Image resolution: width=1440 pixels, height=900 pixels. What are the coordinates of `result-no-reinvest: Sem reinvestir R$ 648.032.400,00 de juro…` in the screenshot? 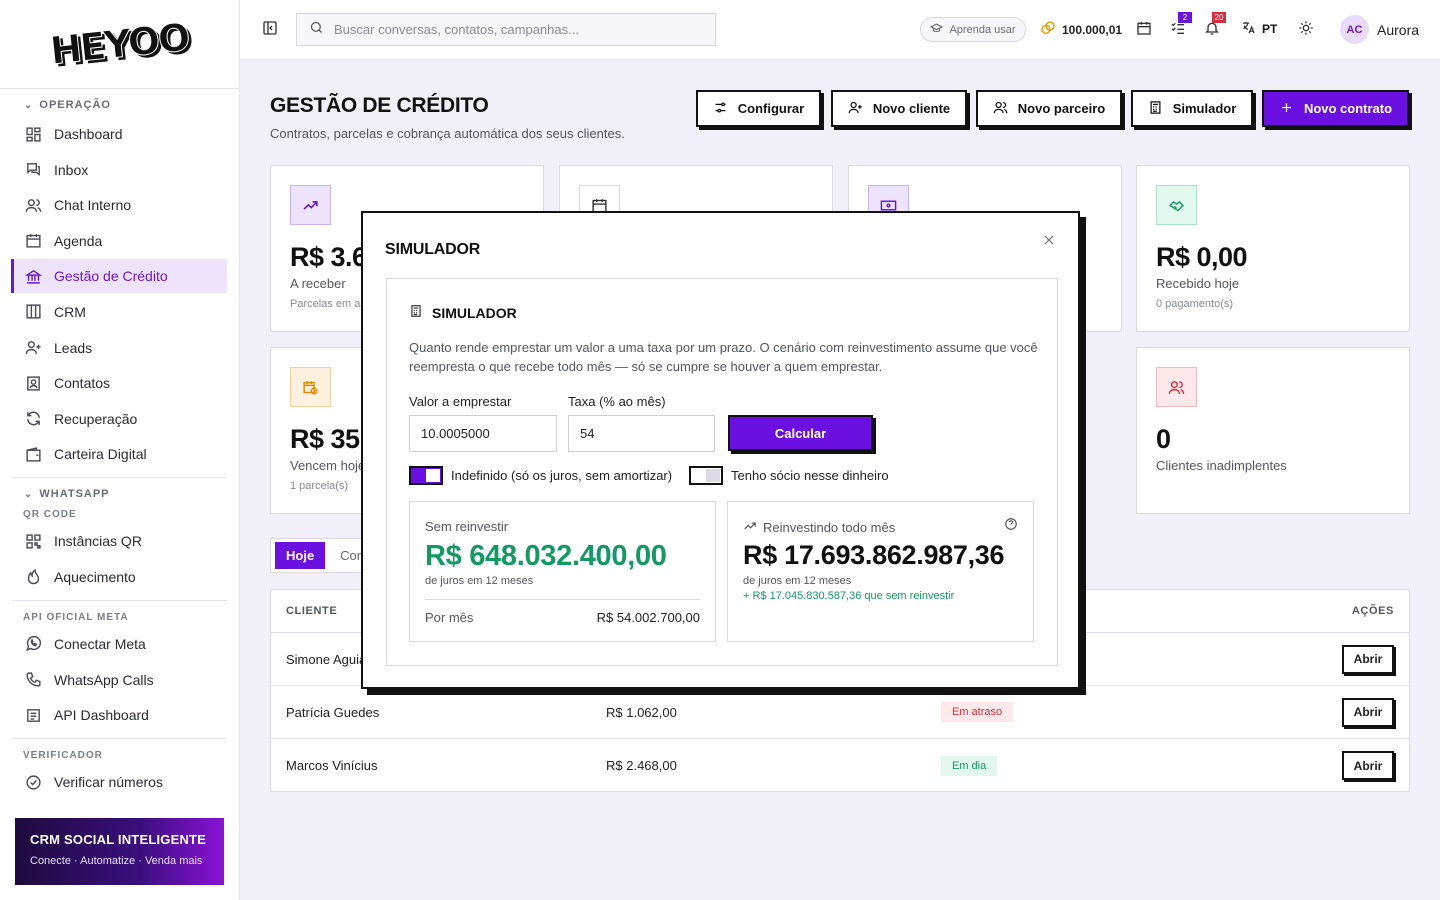 It's located at (562, 571).